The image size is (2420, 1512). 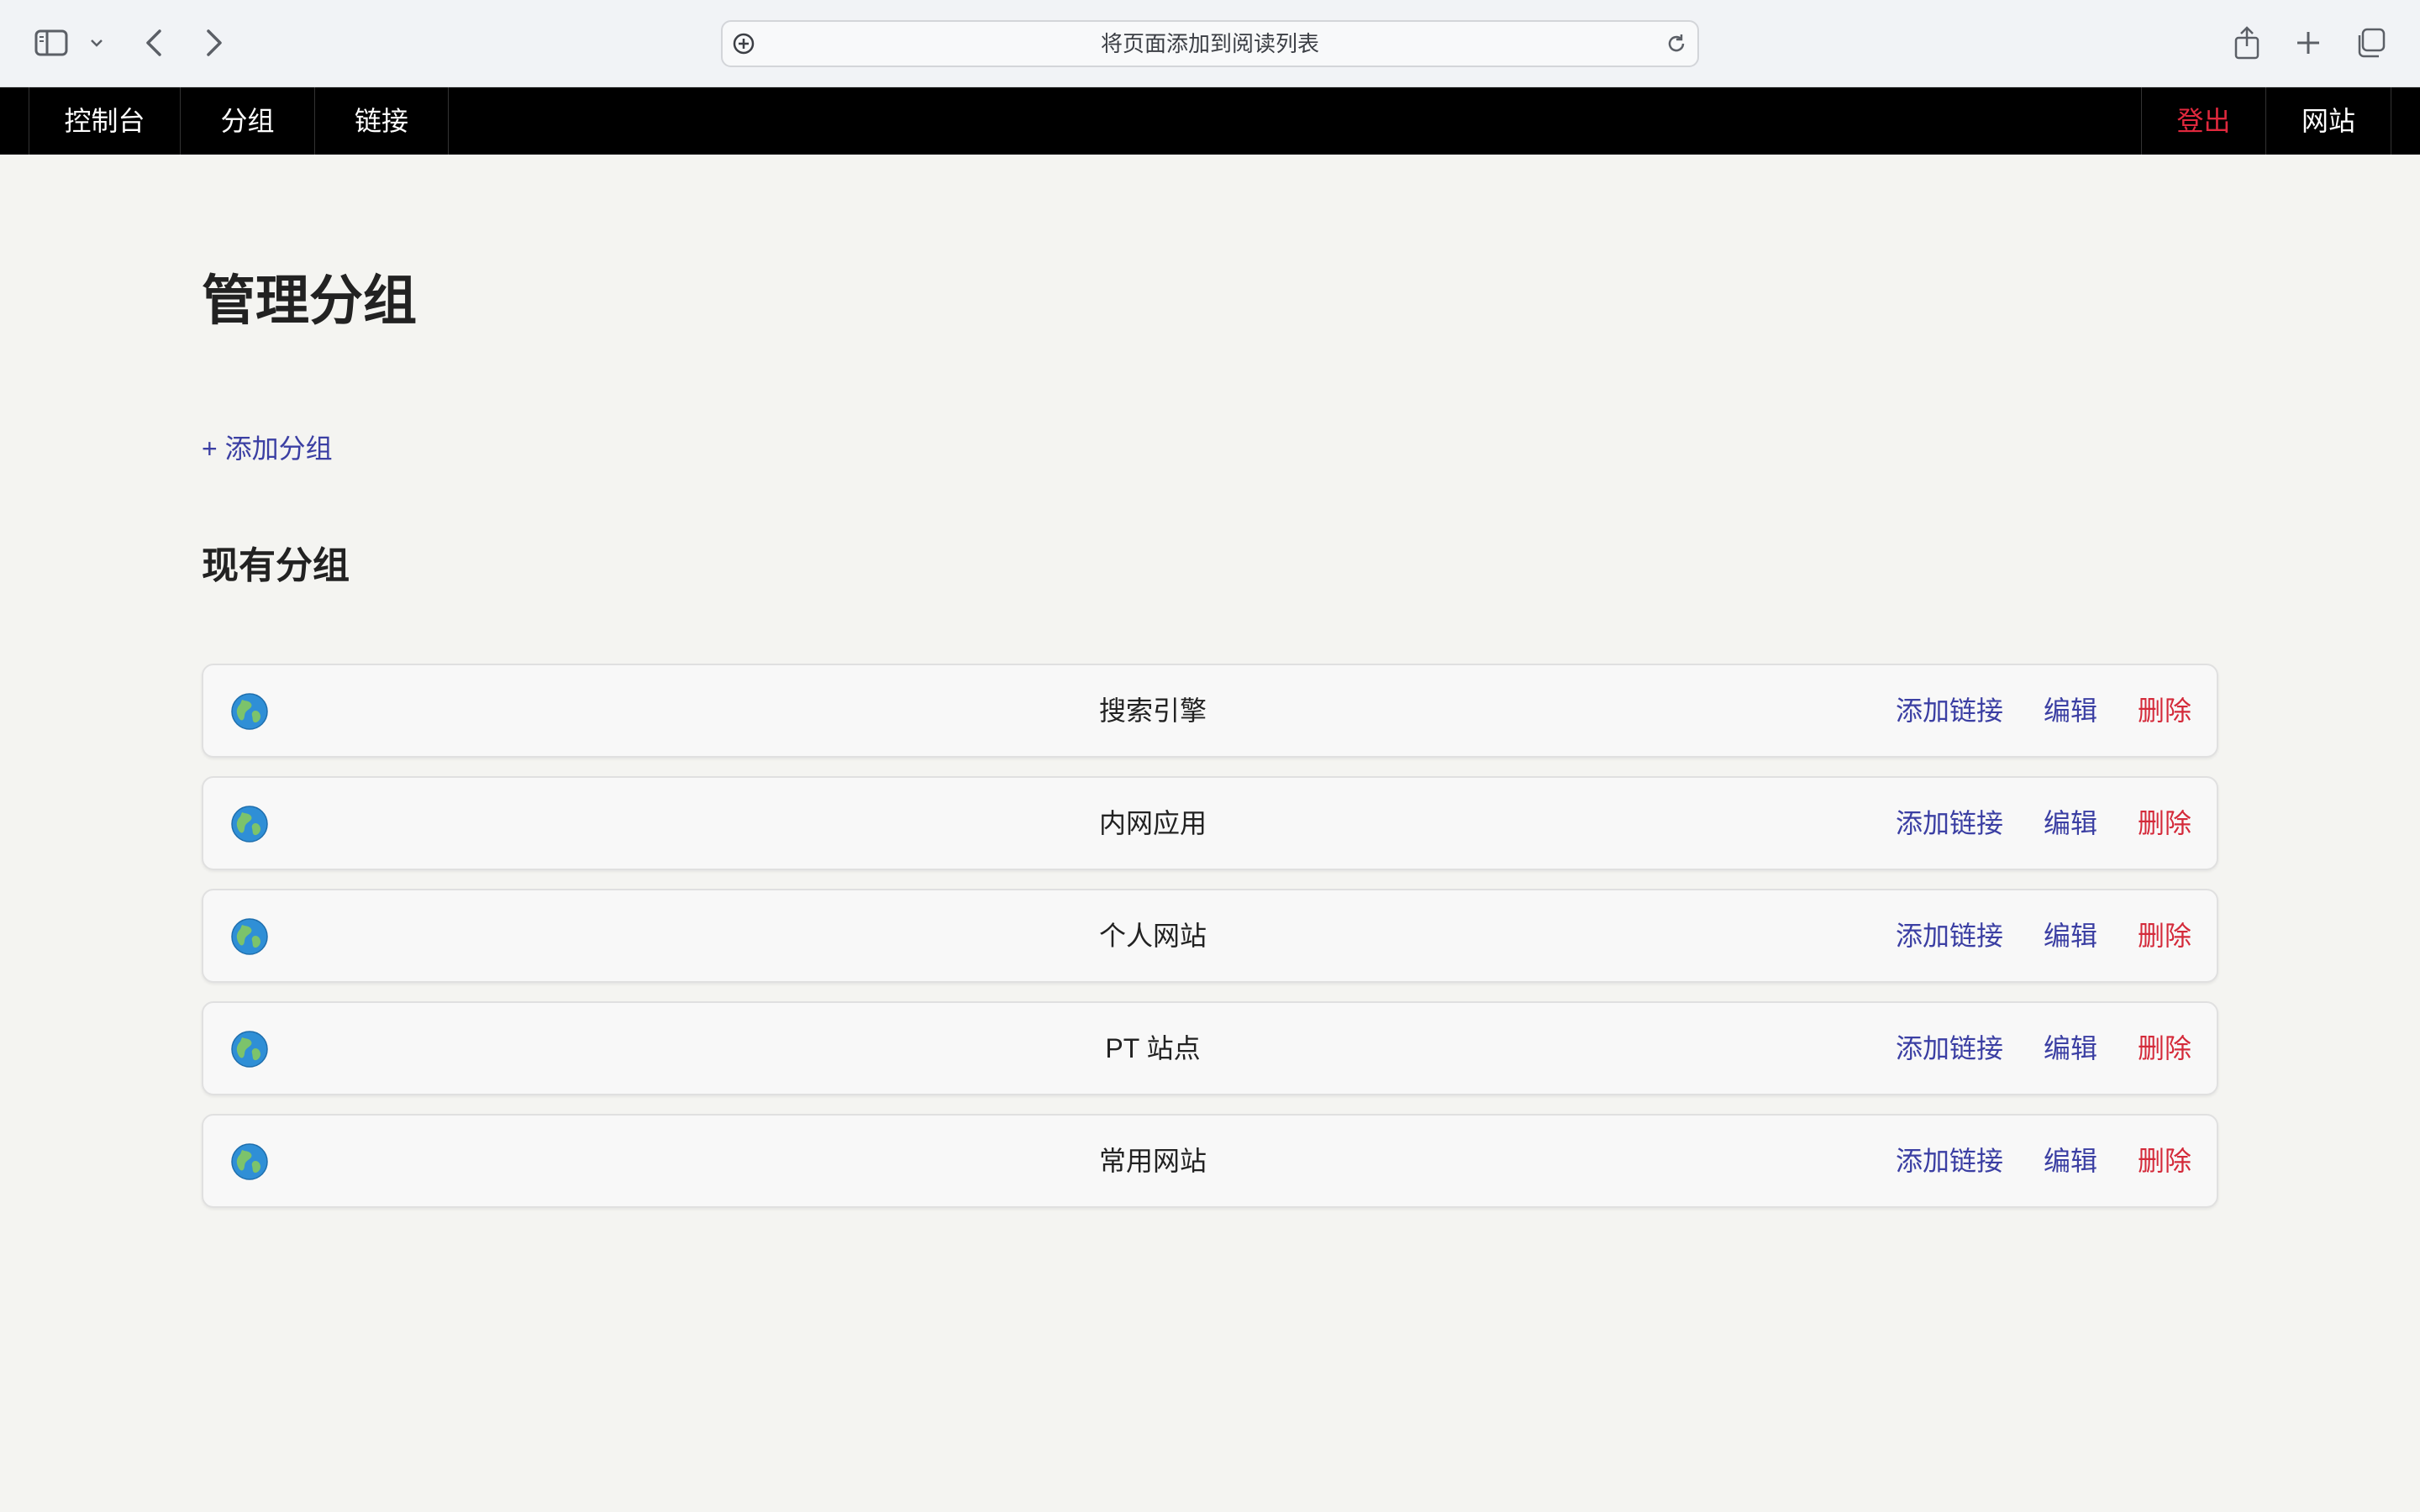 I want to click on nav-item-dashboard: 控制台, so click(x=105, y=121).